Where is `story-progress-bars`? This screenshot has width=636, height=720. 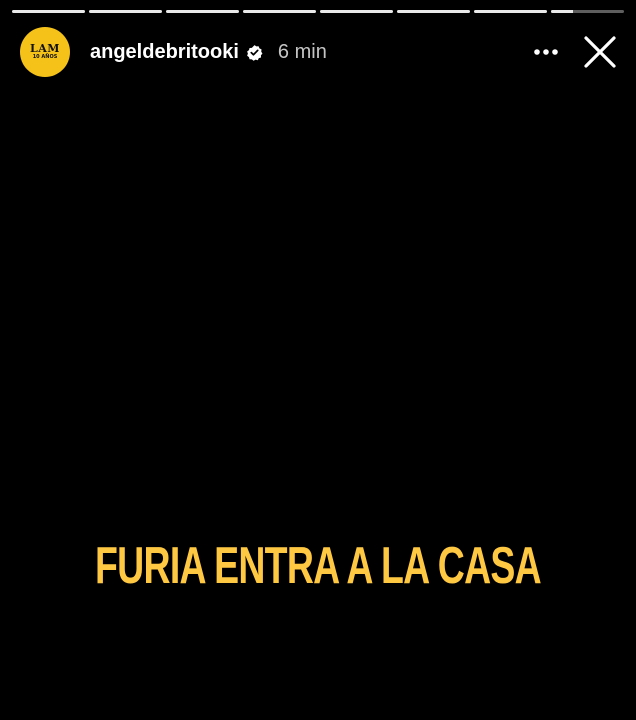
story-progress-bars is located at coordinates (318, 11).